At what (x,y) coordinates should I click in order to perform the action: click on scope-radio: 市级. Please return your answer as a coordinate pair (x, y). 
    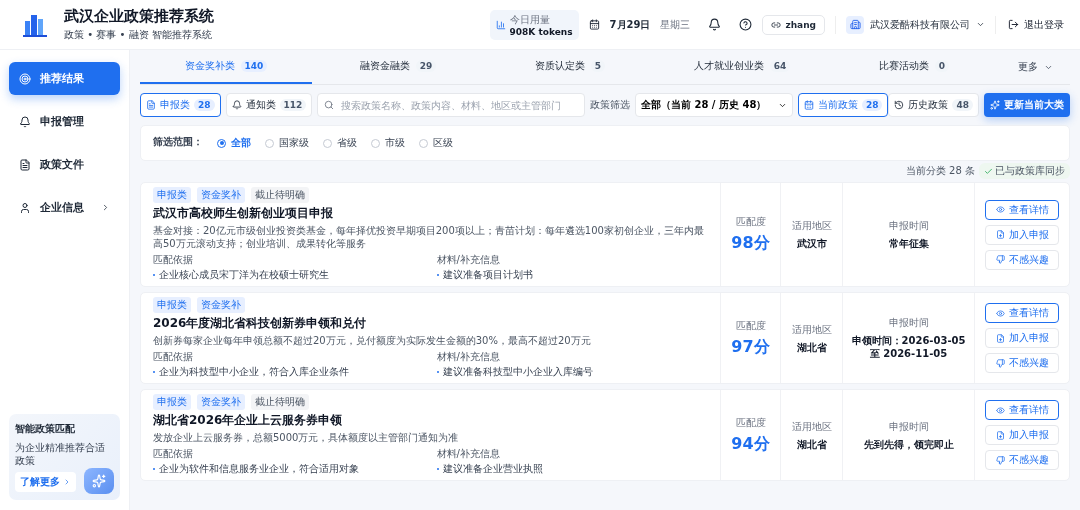
    Looking at the image, I should click on (388, 143).